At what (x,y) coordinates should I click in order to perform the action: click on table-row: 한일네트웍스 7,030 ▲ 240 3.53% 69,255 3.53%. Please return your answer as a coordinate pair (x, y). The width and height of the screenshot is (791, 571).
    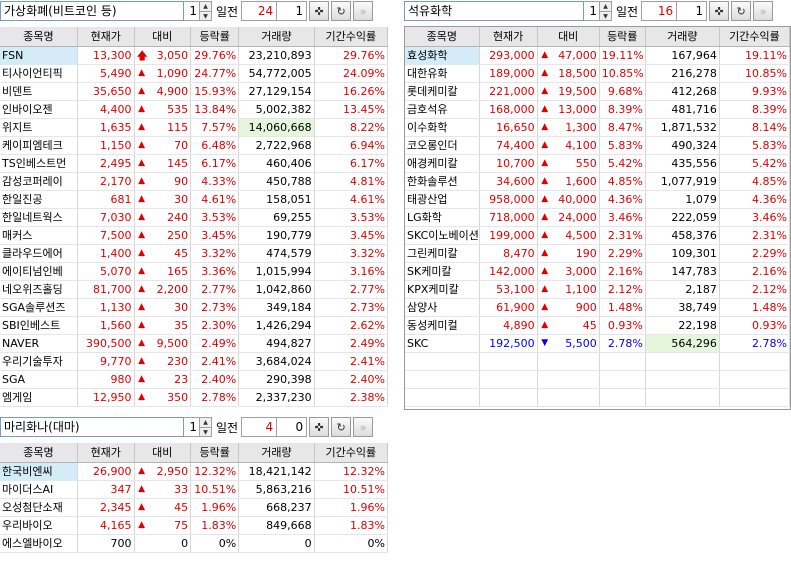
    Looking at the image, I should click on (194, 217).